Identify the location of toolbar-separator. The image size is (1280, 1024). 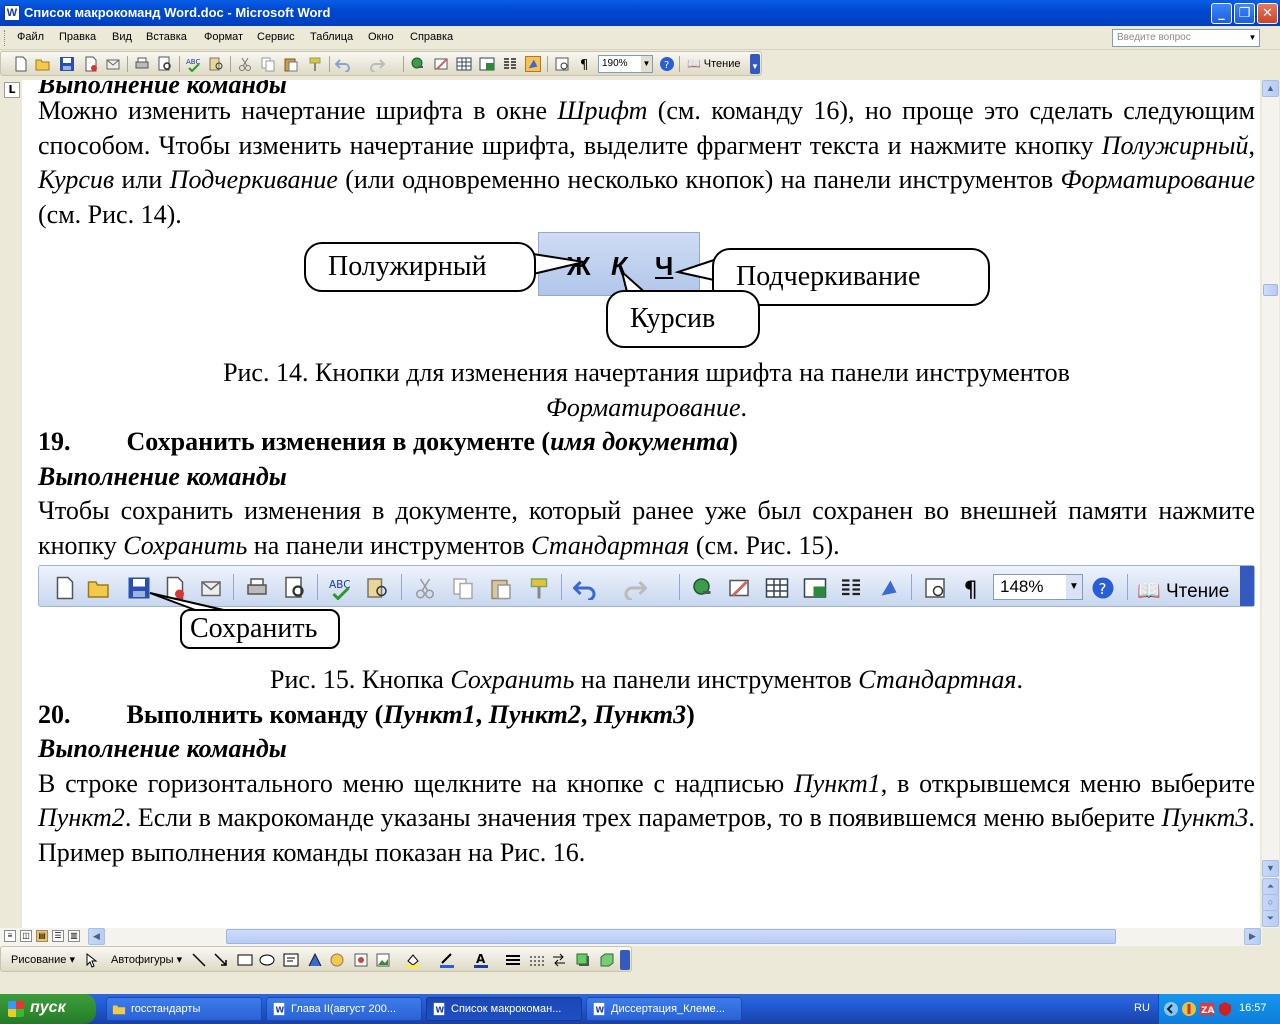
(179, 64).